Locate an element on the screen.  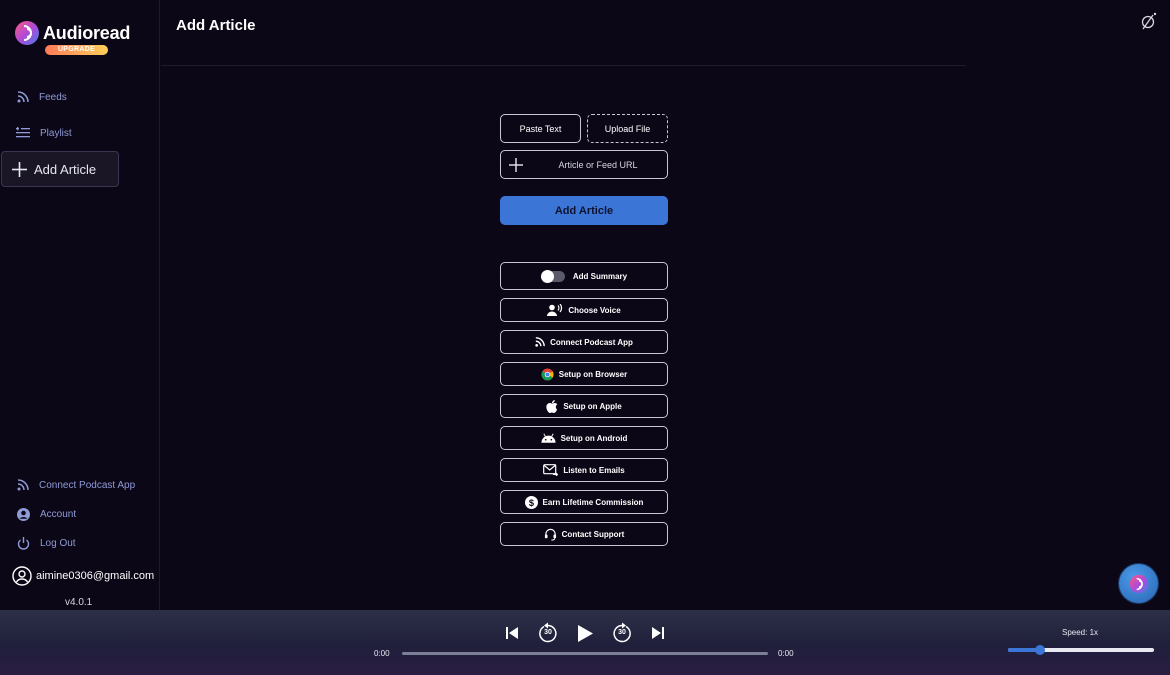
sidebar-item-label: Log Out is located at coordinates (58, 543).